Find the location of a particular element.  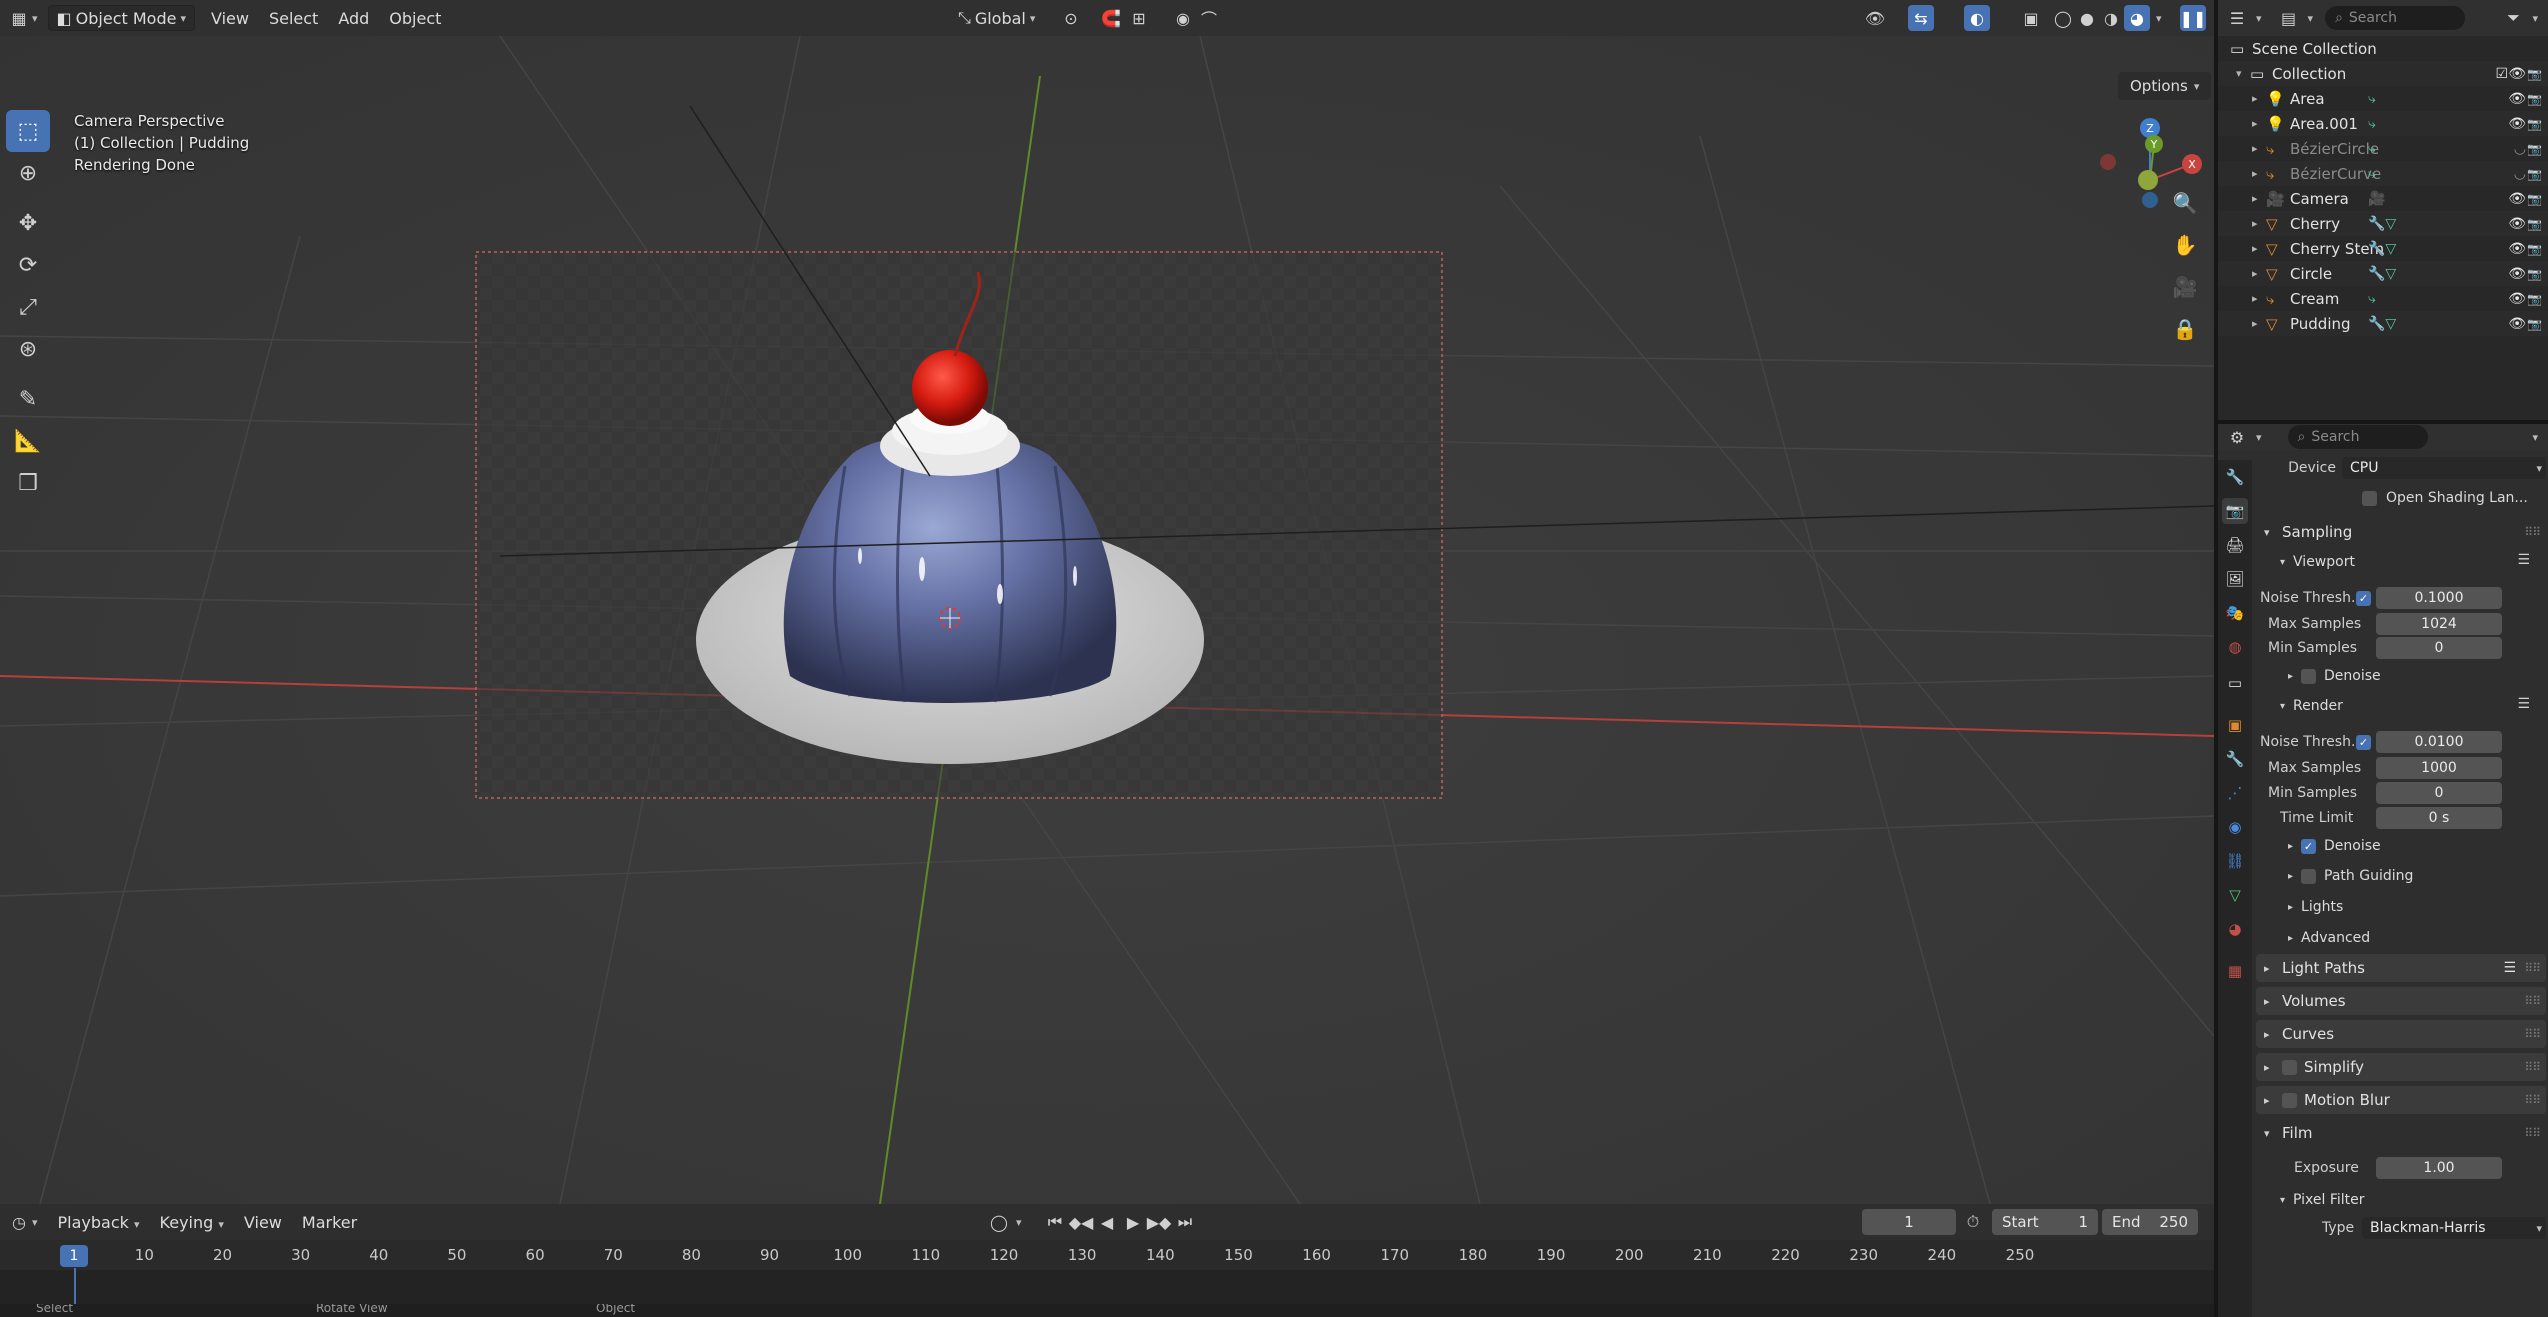

proportional-edit-icon: ◉ is located at coordinates (1183, 18).